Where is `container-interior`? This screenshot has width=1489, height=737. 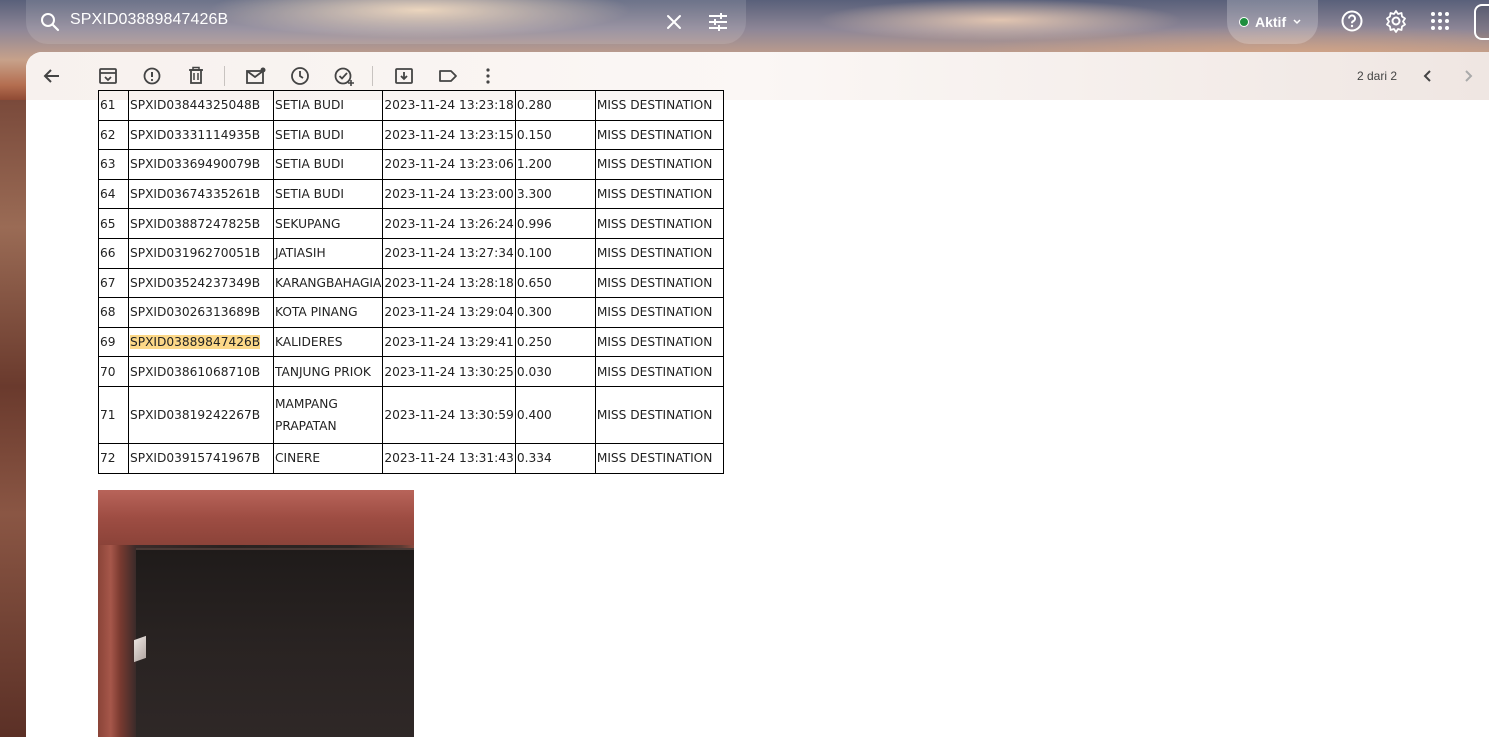
container-interior is located at coordinates (275, 642).